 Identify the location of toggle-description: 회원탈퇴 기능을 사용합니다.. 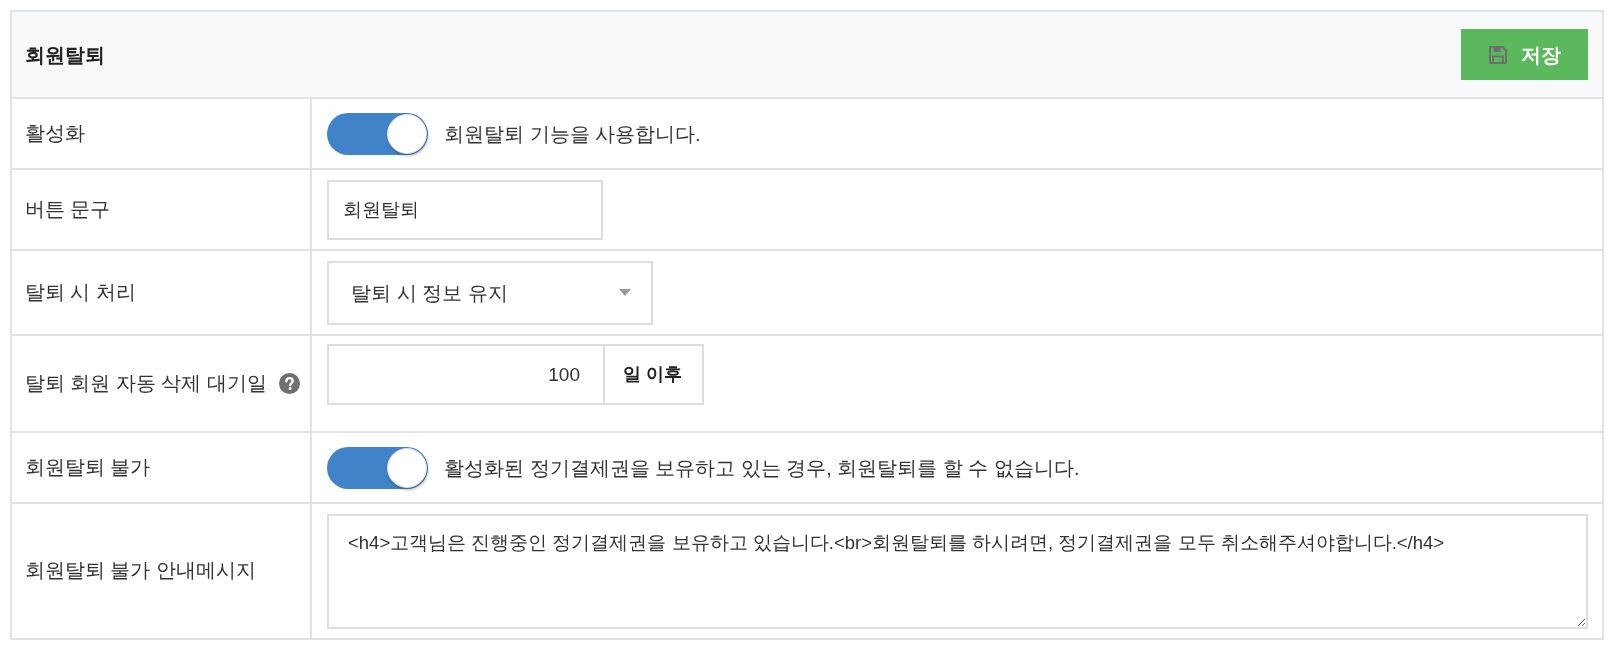
(572, 134).